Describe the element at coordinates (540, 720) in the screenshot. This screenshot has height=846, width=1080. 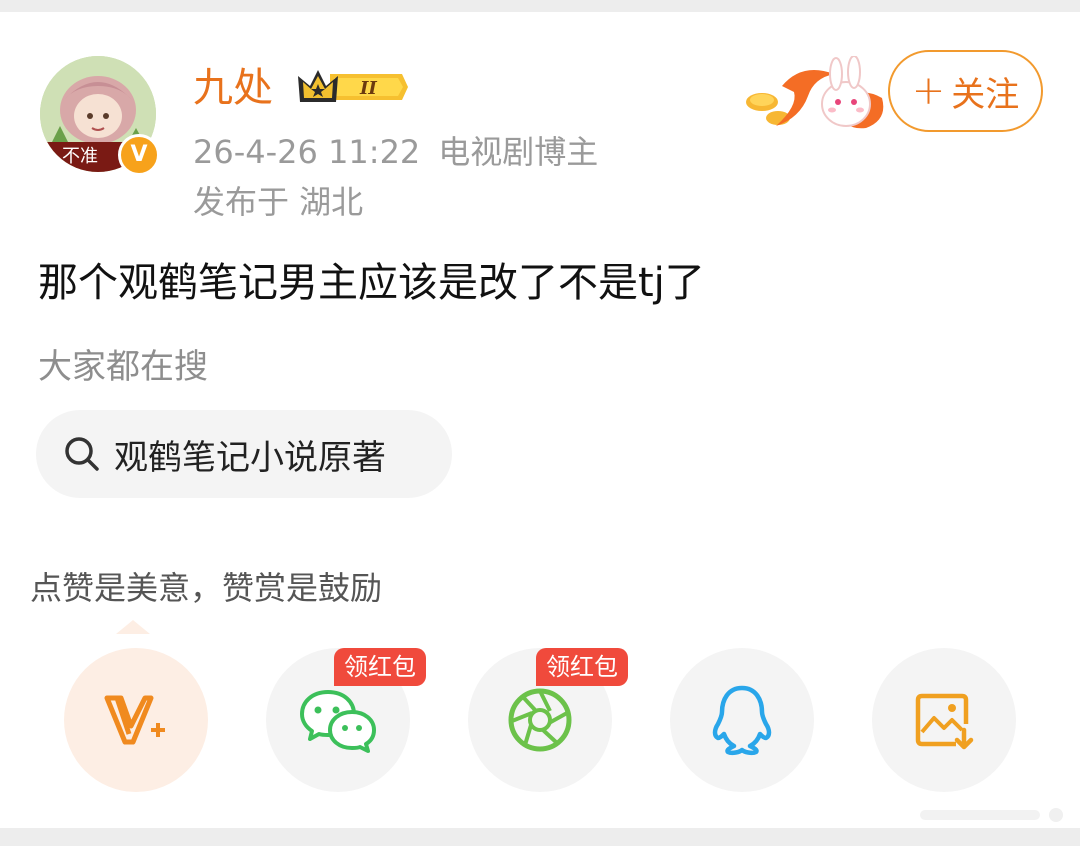
I see `moments-icon` at that location.